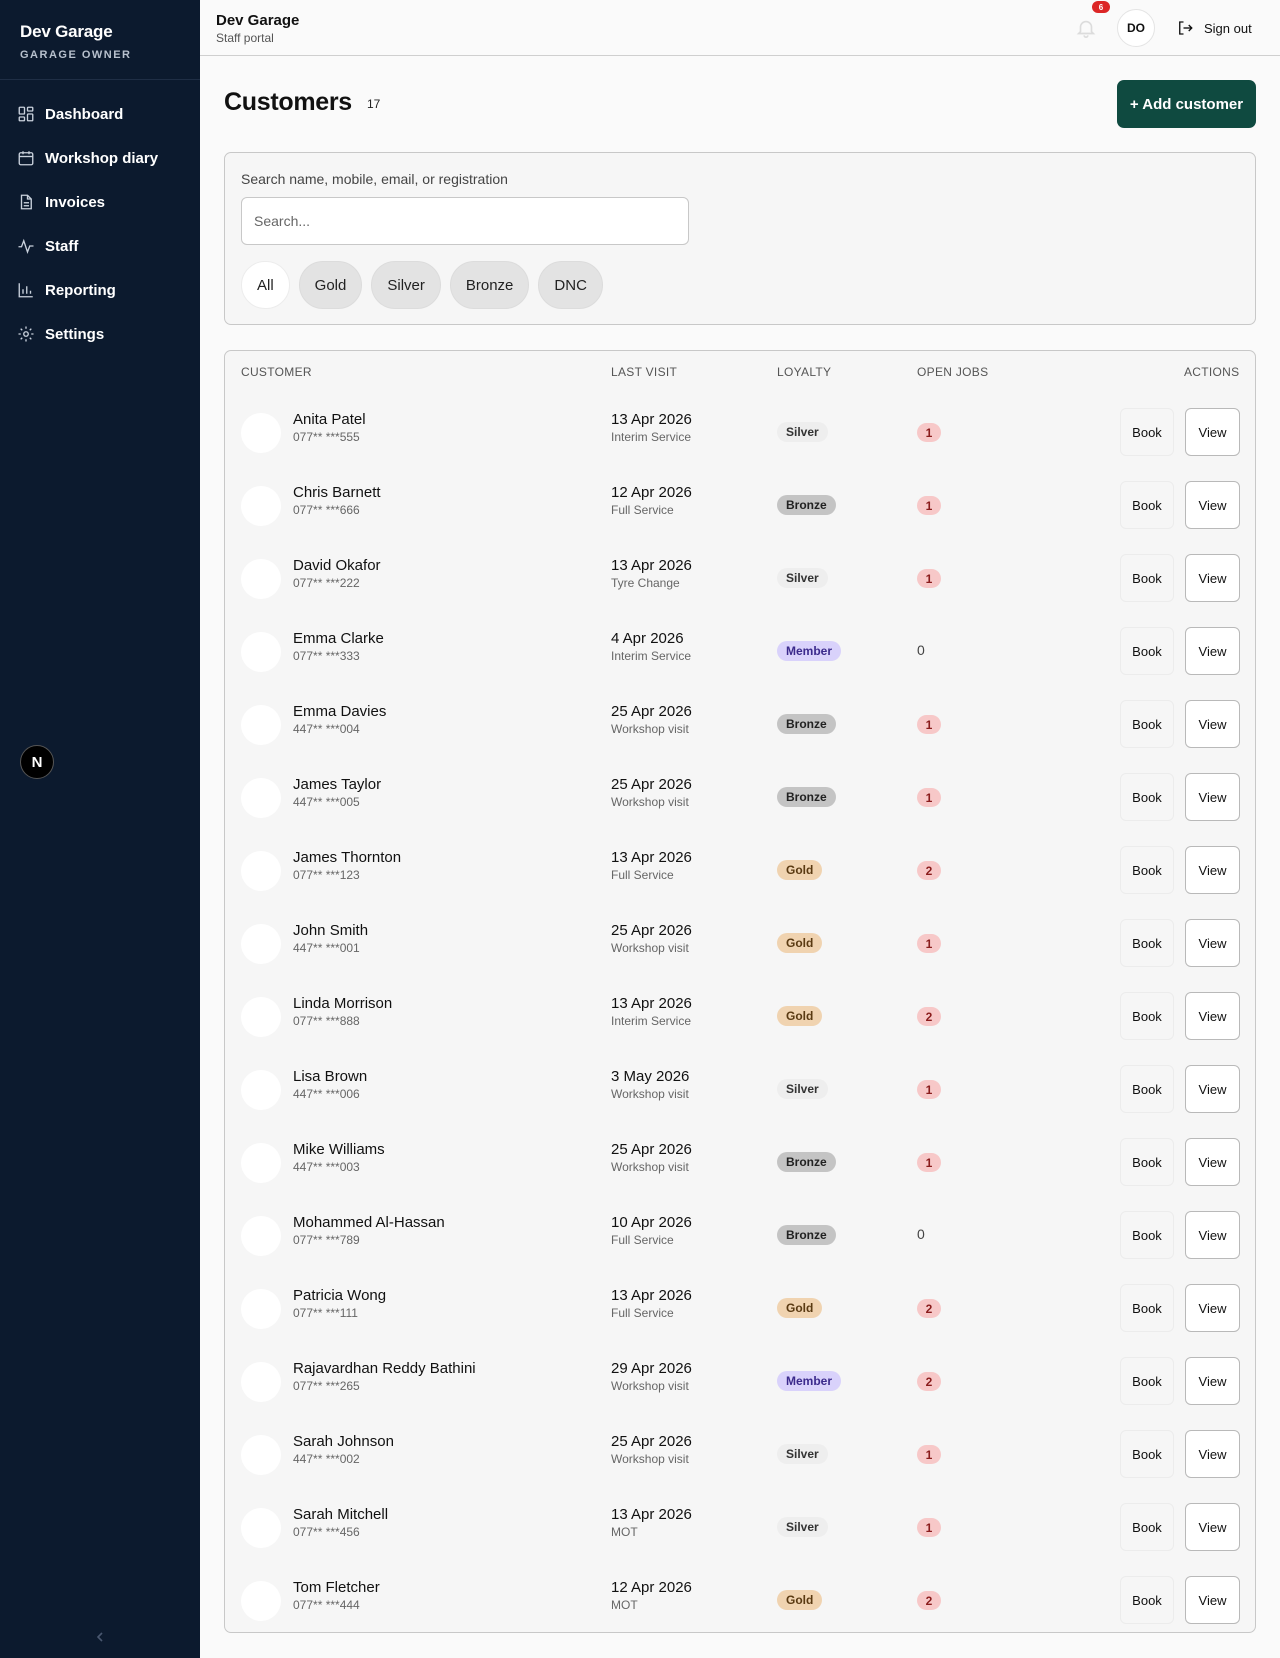 Image resolution: width=1280 pixels, height=1658 pixels. Describe the element at coordinates (650, 729) in the screenshot. I see `last-visit-service: Workshop visit` at that location.